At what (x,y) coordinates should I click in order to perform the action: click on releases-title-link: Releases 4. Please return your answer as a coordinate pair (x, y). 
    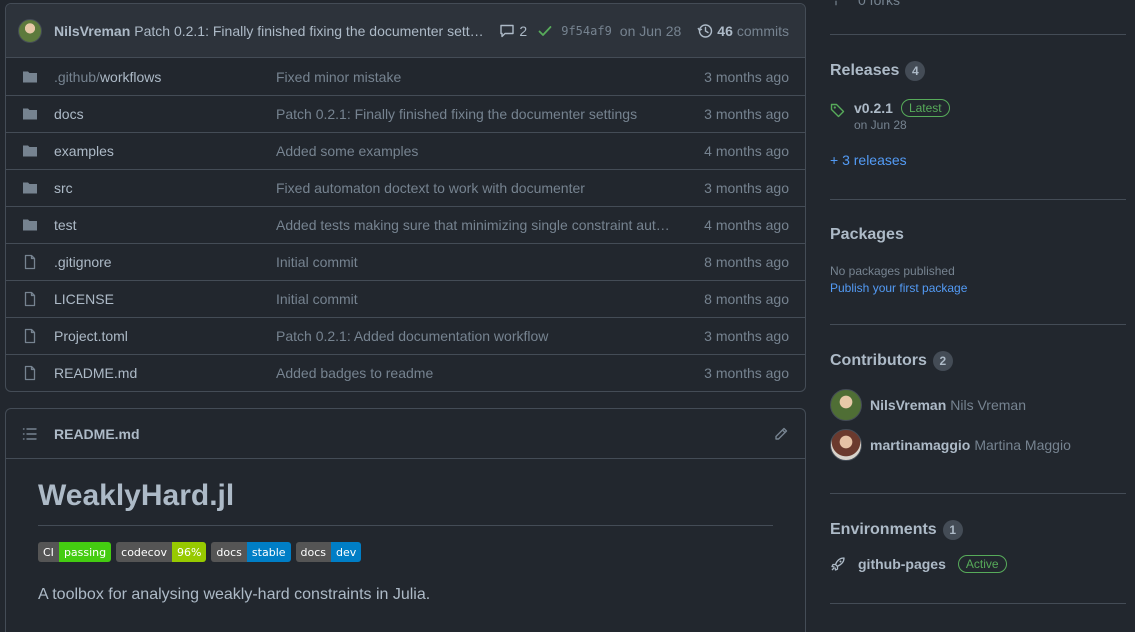
    Looking at the image, I should click on (978, 71).